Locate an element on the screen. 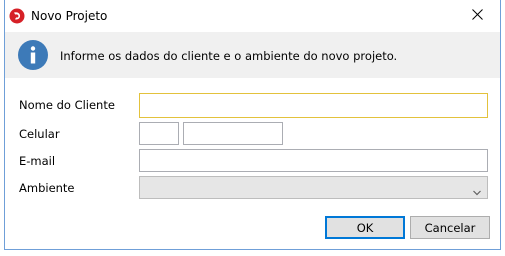  email-input is located at coordinates (313, 160).